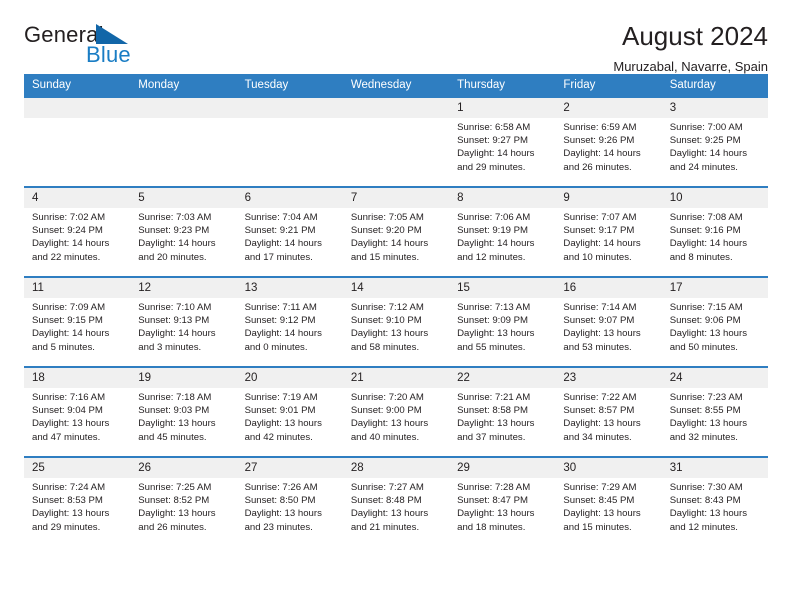  Describe the element at coordinates (280, 411) in the screenshot. I see `sunset-text: Sunset: 9:01 PM` at that location.